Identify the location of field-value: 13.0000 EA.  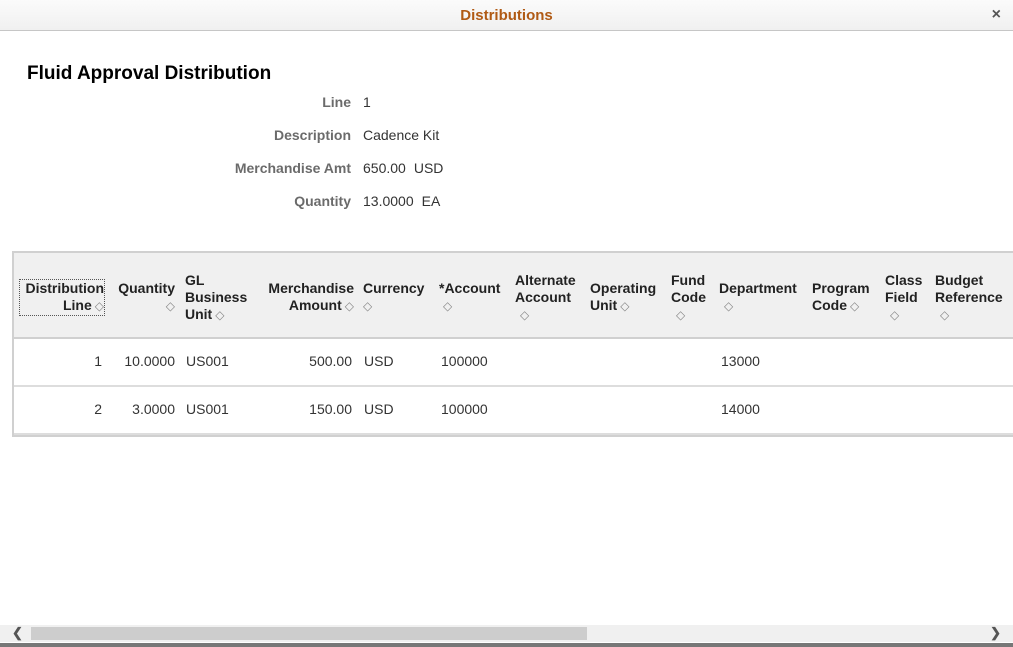
(401, 201).